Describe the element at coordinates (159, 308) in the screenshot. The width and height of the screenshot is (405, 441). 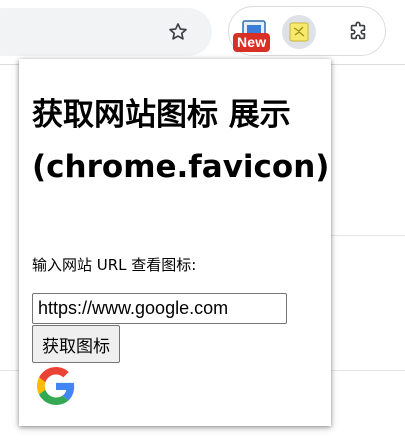
I see `url-input` at that location.